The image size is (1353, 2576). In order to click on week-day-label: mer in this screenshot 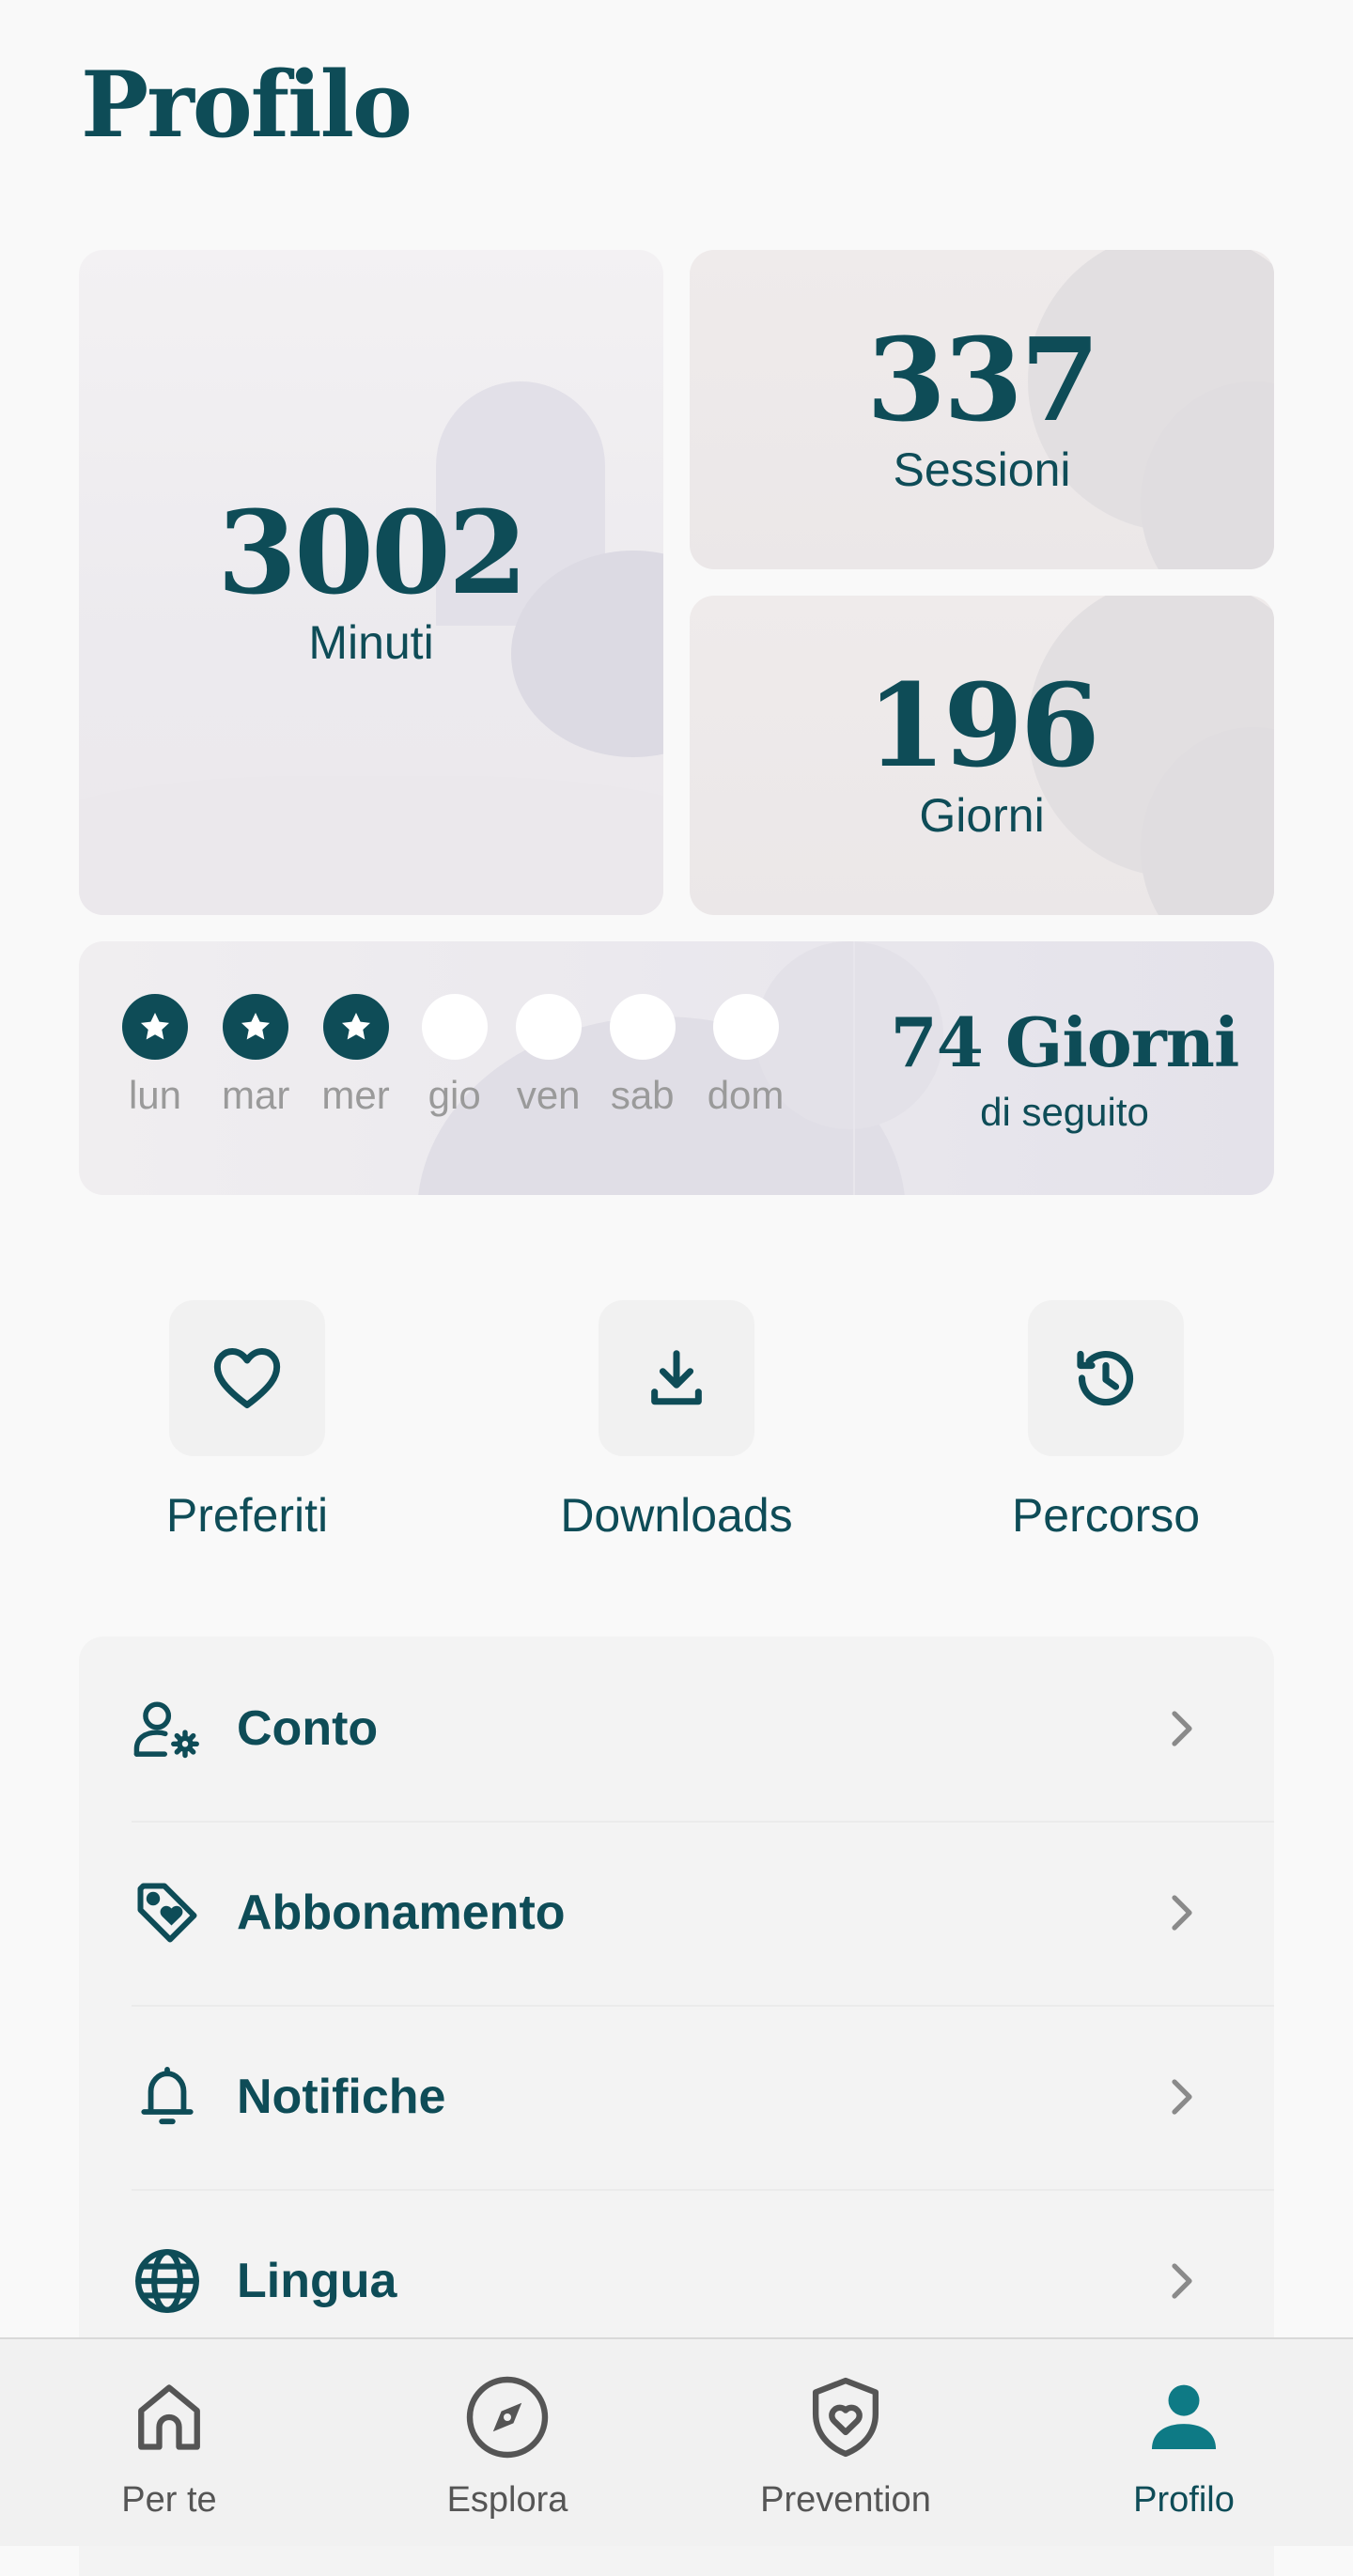, I will do `click(355, 1095)`.